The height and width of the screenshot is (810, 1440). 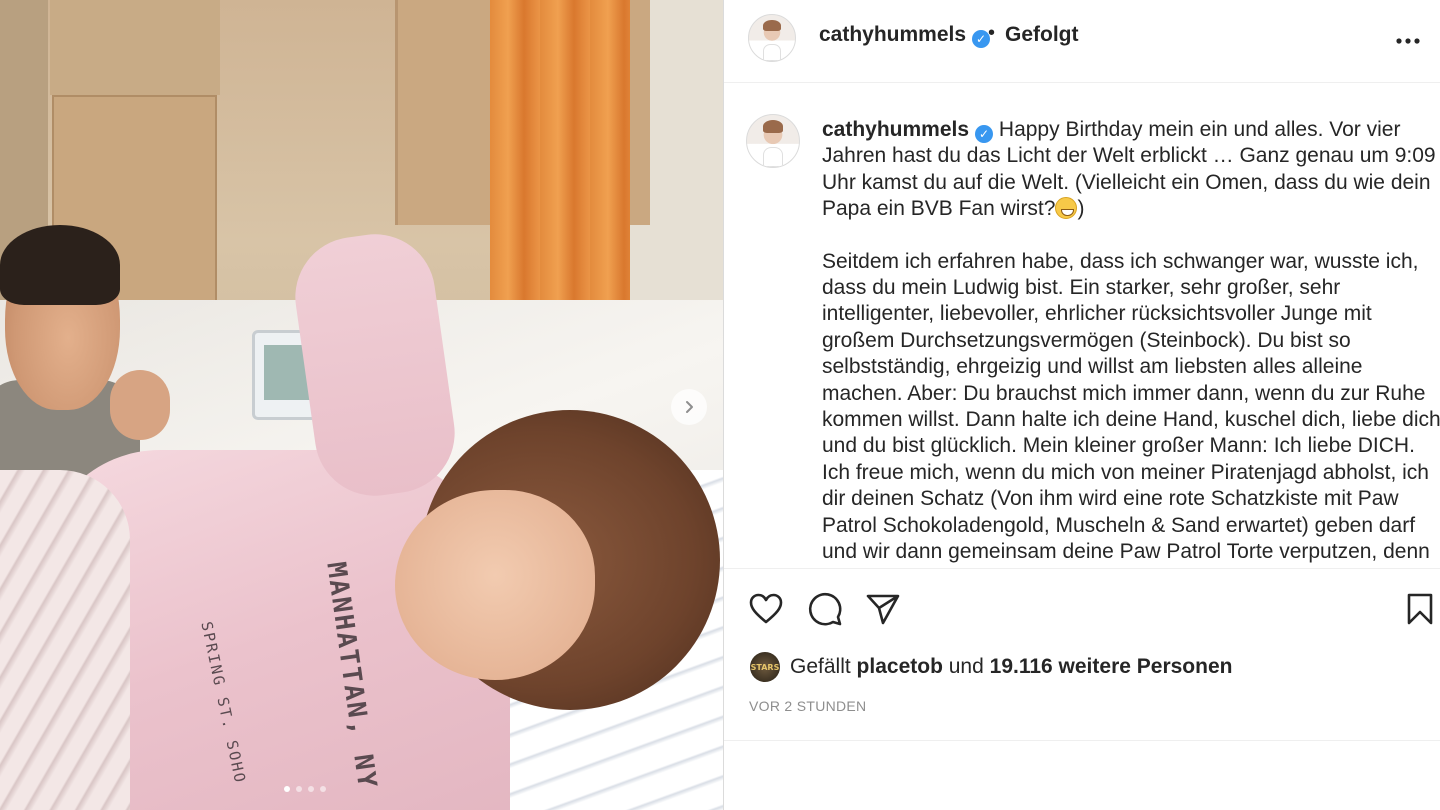 I want to click on caption-text-part: ), so click(x=1081, y=209).